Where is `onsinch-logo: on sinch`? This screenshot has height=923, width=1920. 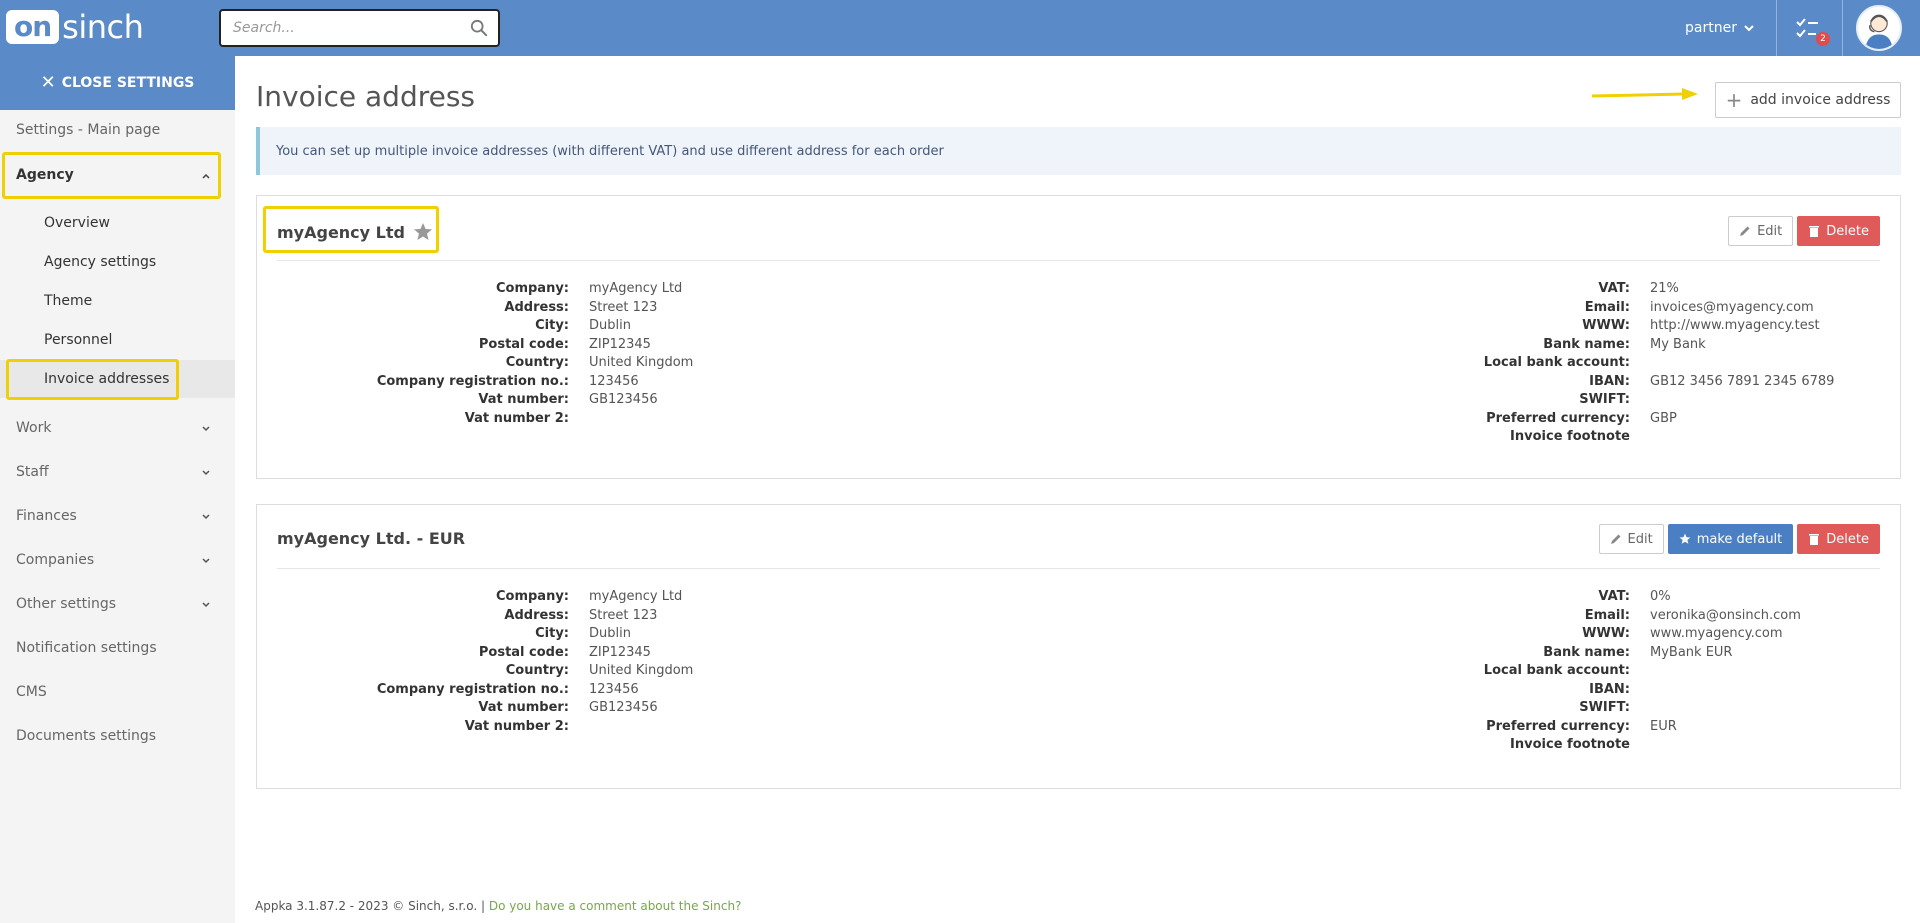 onsinch-logo: on sinch is located at coordinates (75, 27).